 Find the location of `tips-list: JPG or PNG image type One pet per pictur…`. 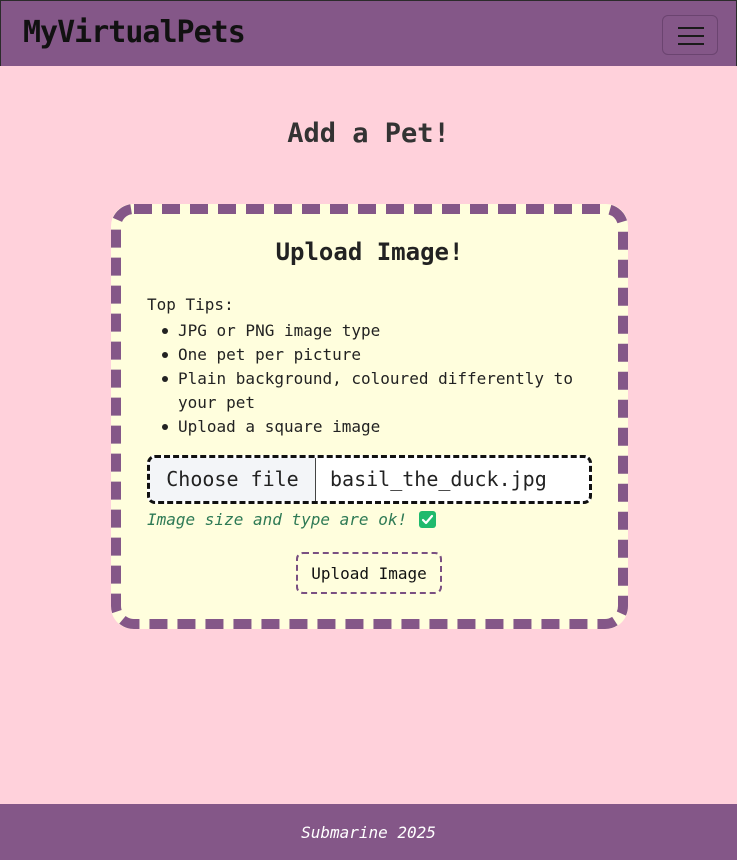

tips-list: JPG or PNG image type One pet per pictur… is located at coordinates (367, 379).